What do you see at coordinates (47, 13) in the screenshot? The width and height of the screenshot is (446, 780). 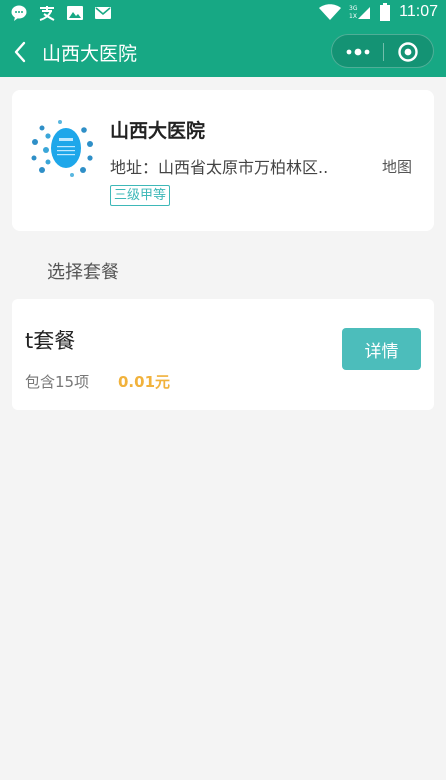 I see `alipay-icon` at bounding box center [47, 13].